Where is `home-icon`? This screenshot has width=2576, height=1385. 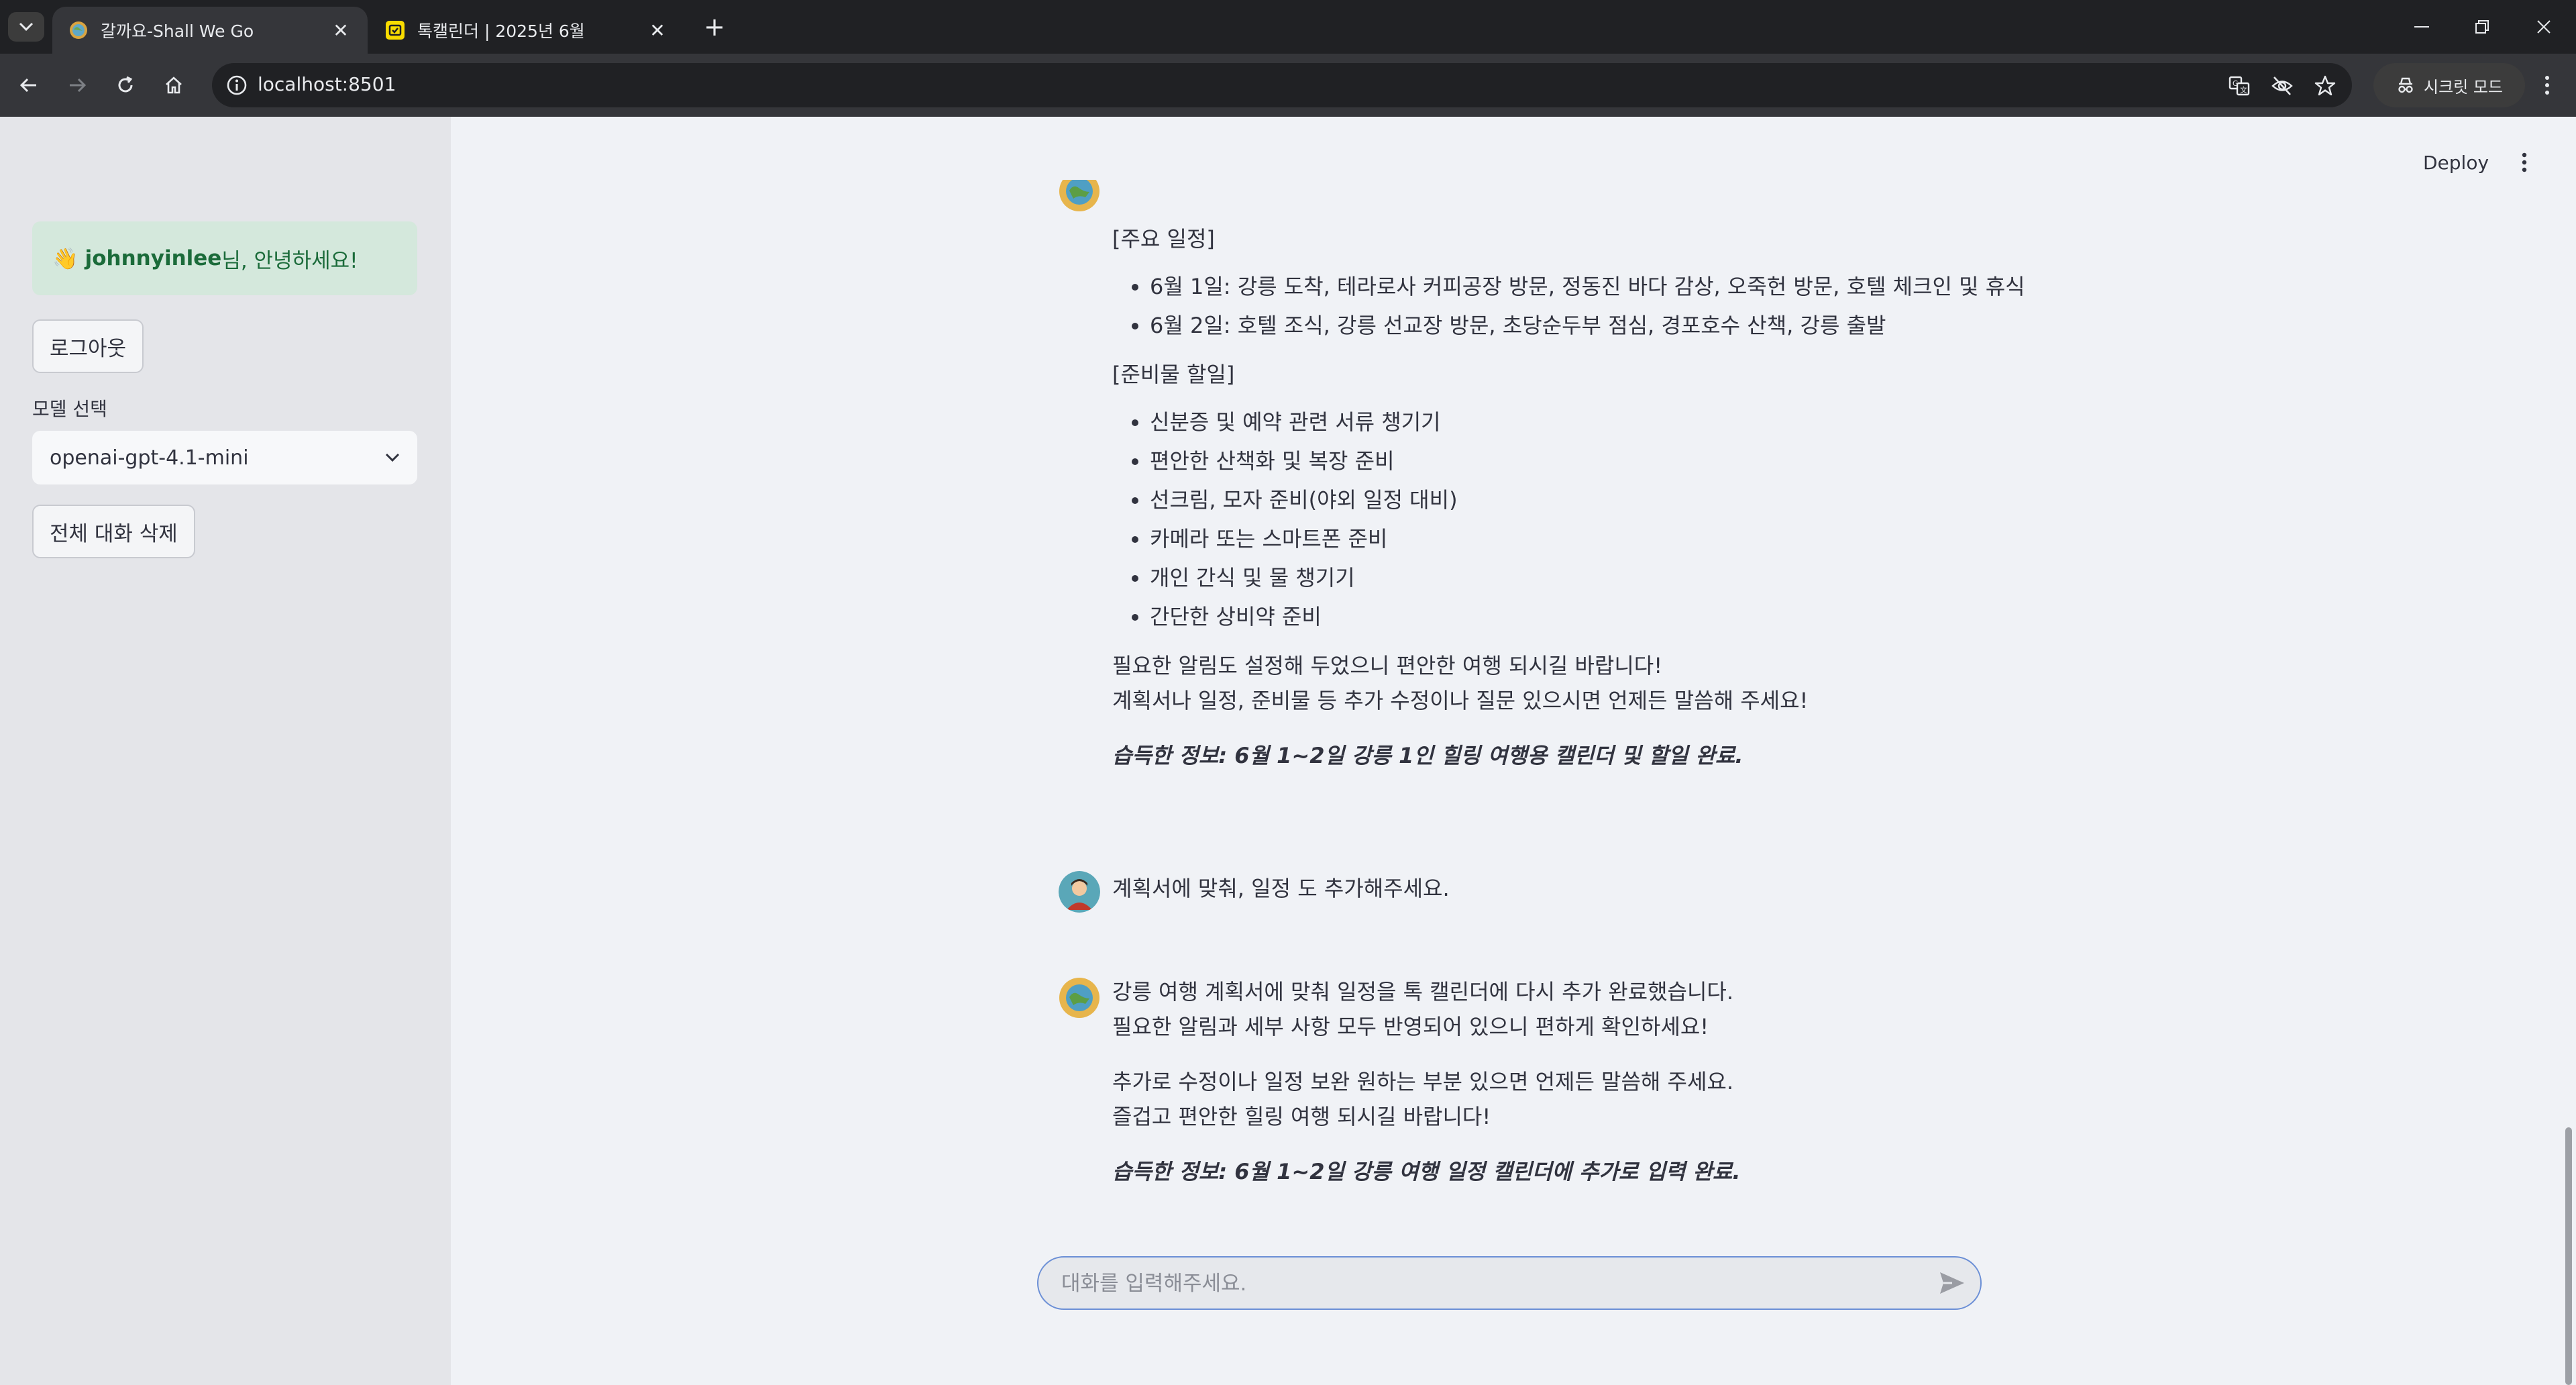
home-icon is located at coordinates (174, 85).